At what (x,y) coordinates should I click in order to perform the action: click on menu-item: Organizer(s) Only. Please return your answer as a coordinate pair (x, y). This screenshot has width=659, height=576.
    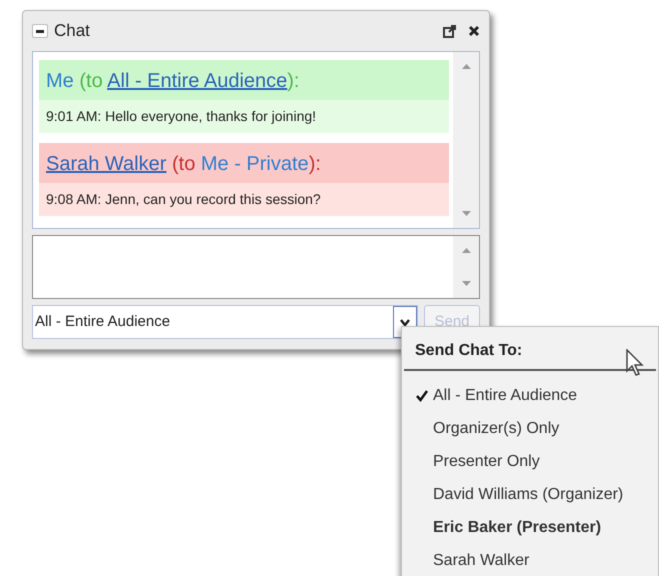
    Looking at the image, I should click on (530, 428).